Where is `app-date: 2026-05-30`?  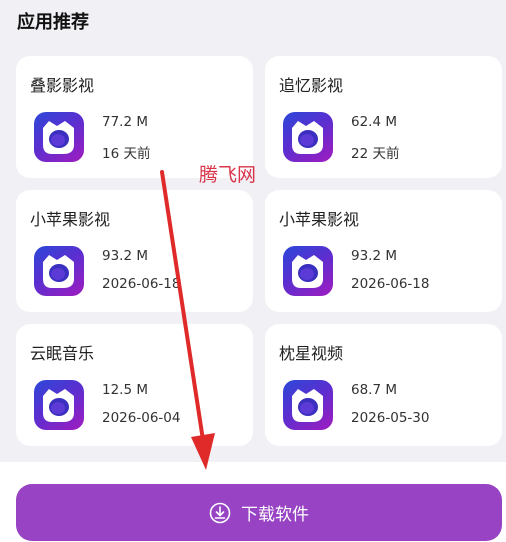
app-date: 2026-05-30 is located at coordinates (390, 418).